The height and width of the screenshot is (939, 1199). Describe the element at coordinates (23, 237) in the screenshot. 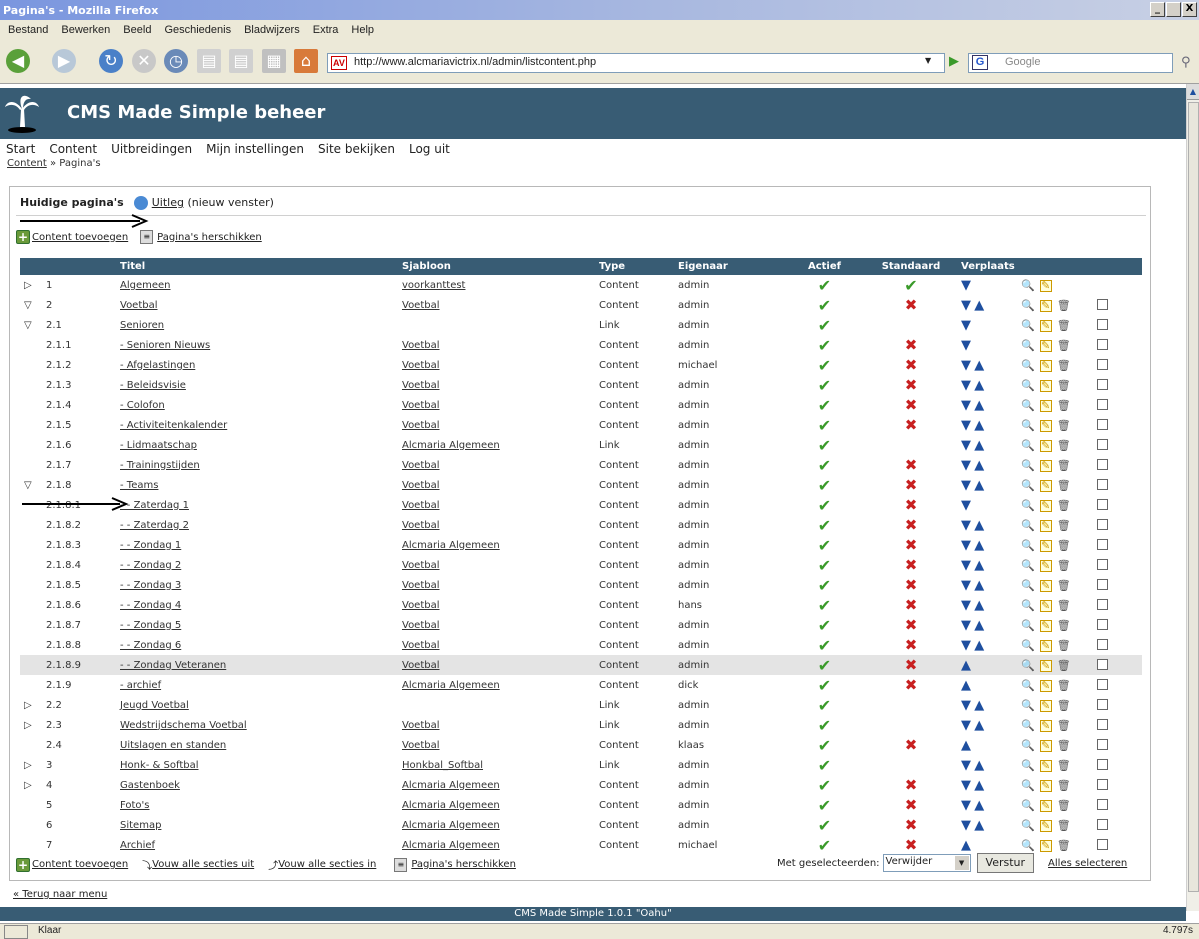

I see `add-content-icon: +` at that location.